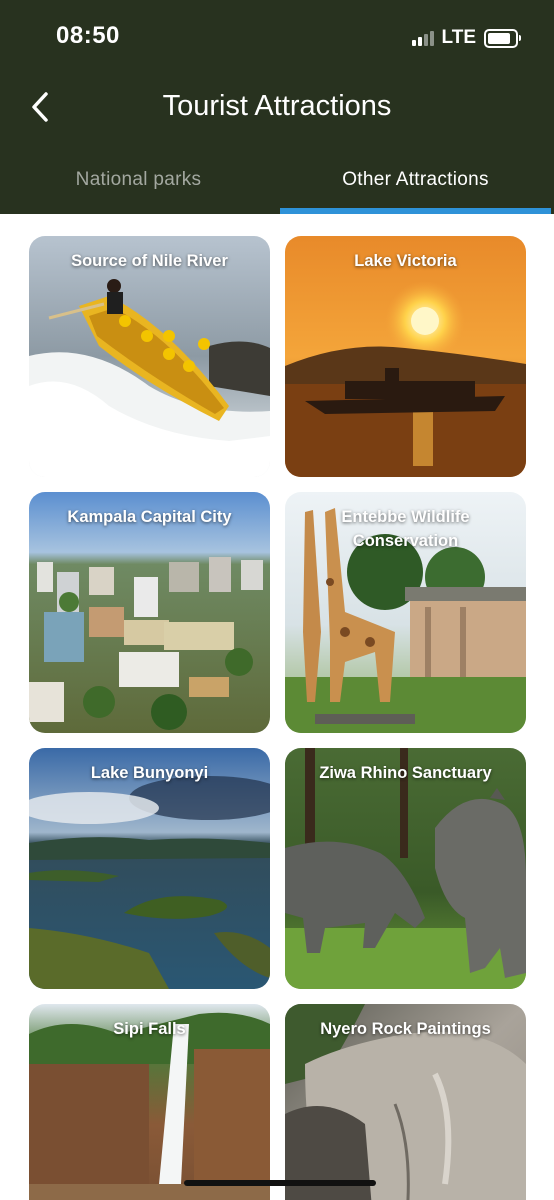 The width and height of the screenshot is (554, 1200). I want to click on attraction-title: Sipi Falls, so click(149, 1029).